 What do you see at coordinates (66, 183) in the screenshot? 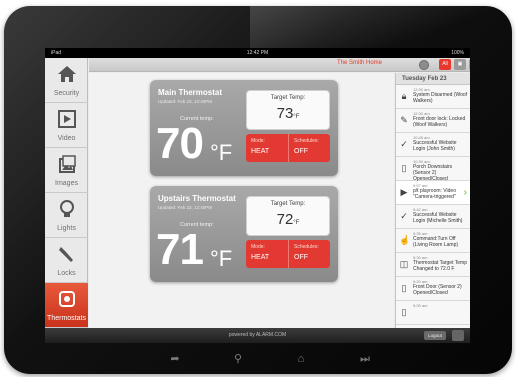
I see `sidebar-item-label: Images` at bounding box center [66, 183].